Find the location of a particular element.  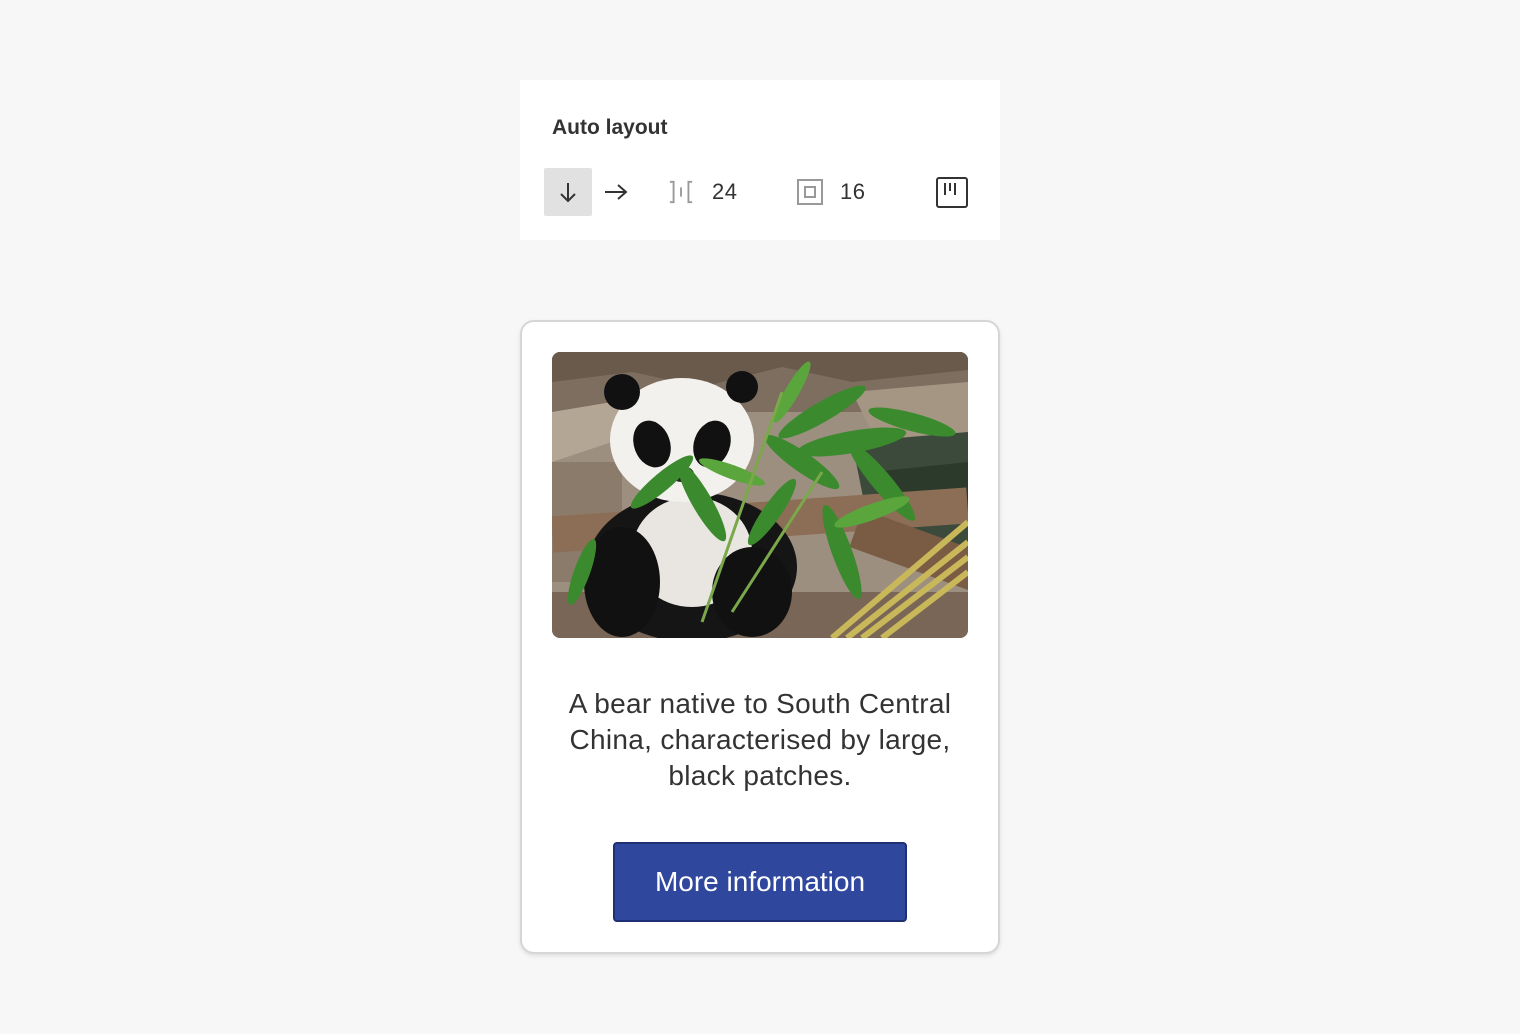

item-spacing-value: 24 is located at coordinates (724, 192).